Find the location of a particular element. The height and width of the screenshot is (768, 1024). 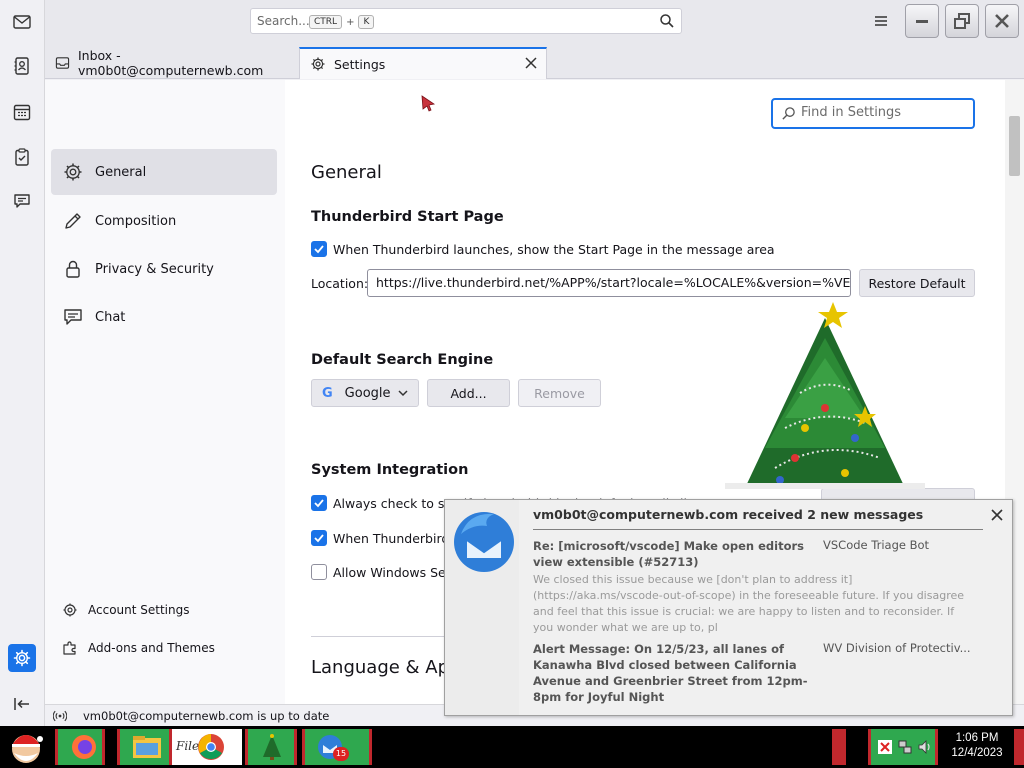

mouse-cursor-icon is located at coordinates (428, 103).